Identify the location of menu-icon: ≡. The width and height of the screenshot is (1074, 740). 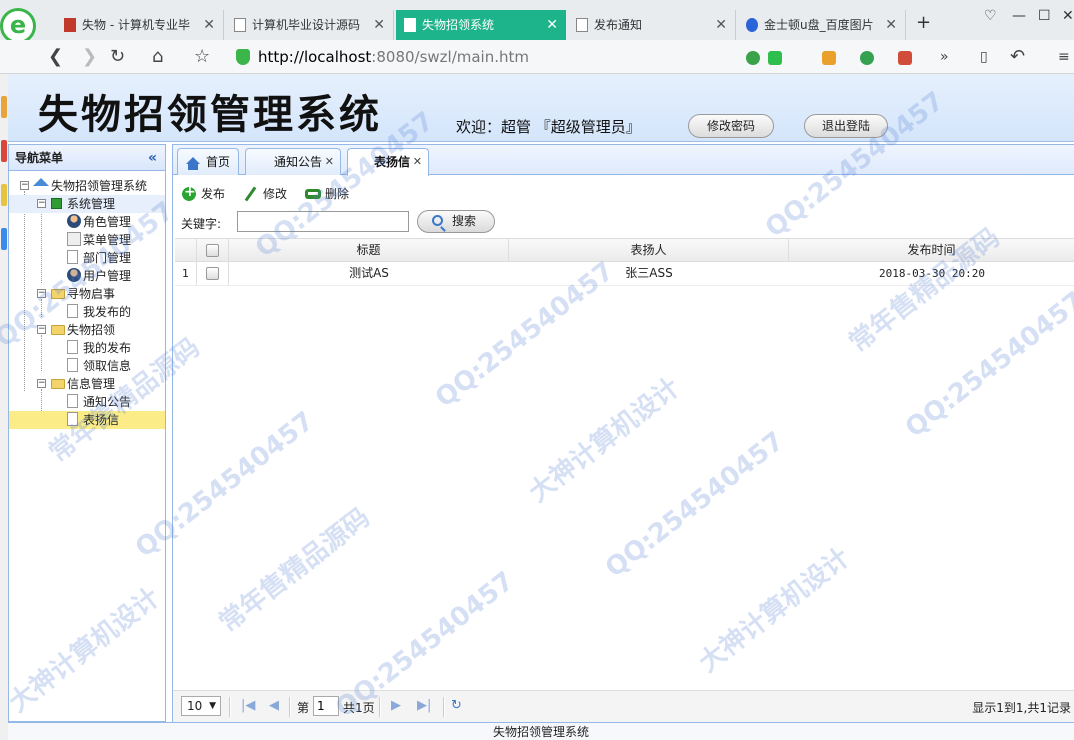
(1064, 57).